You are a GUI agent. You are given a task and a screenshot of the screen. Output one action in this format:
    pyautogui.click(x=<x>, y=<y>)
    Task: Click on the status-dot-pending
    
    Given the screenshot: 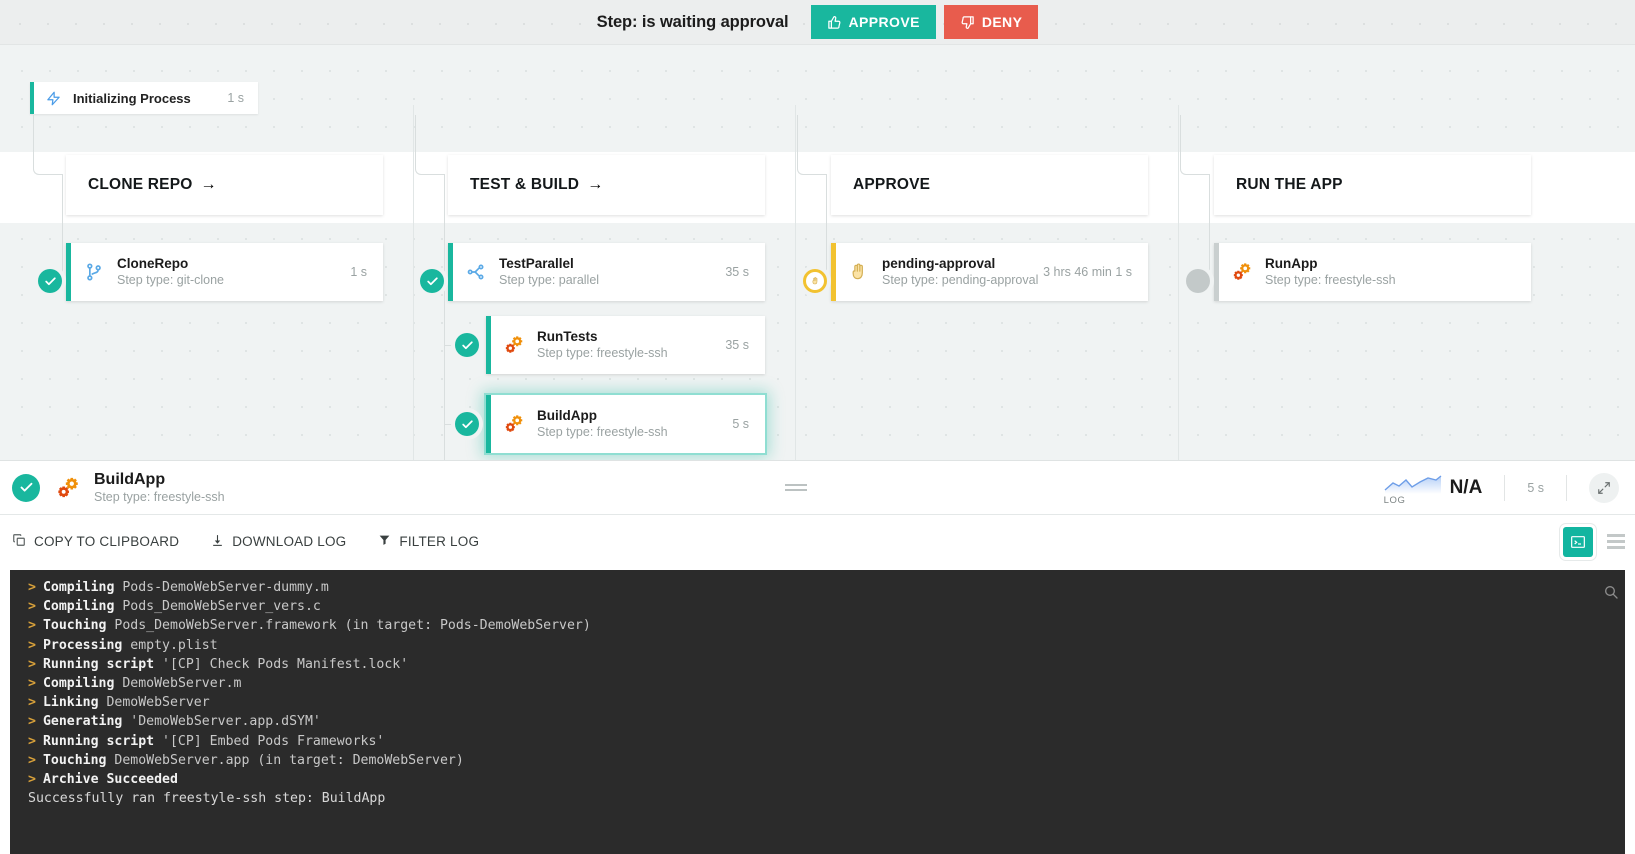 What is the action you would take?
    pyautogui.click(x=815, y=281)
    